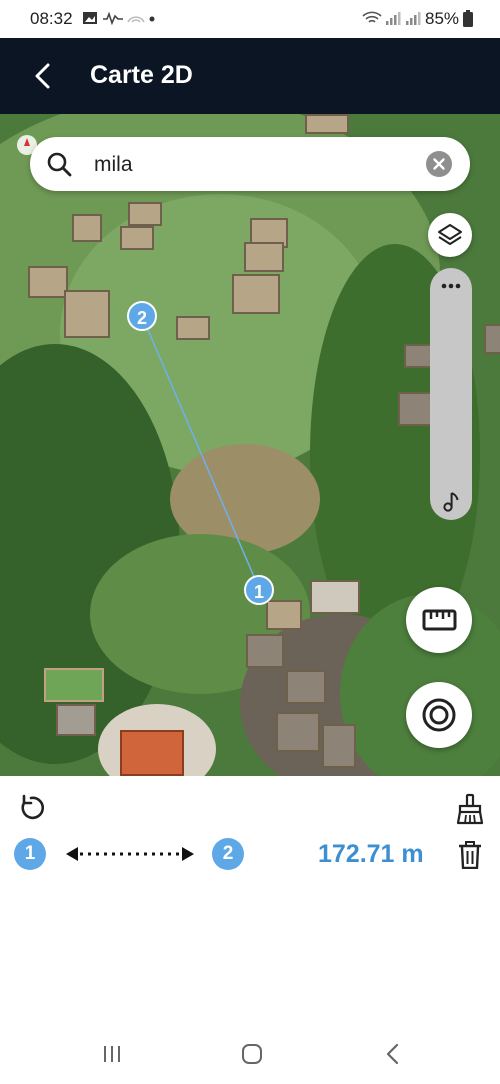 Image resolution: width=500 pixels, height=1084 pixels. I want to click on to-point-badge: 2, so click(228, 854).